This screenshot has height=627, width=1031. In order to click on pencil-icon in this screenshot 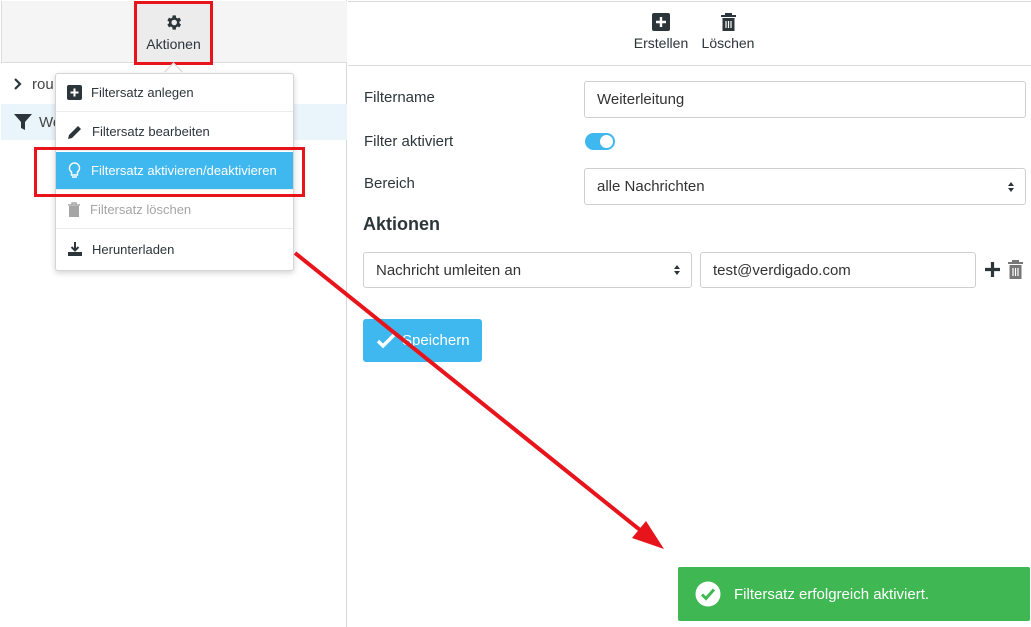, I will do `click(74, 132)`.